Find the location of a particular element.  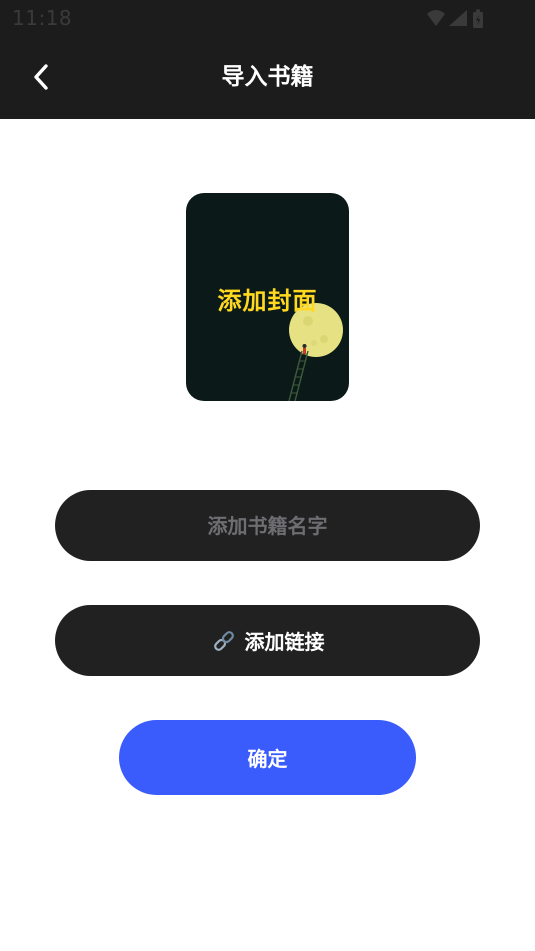

signal-icon is located at coordinates (458, 18).